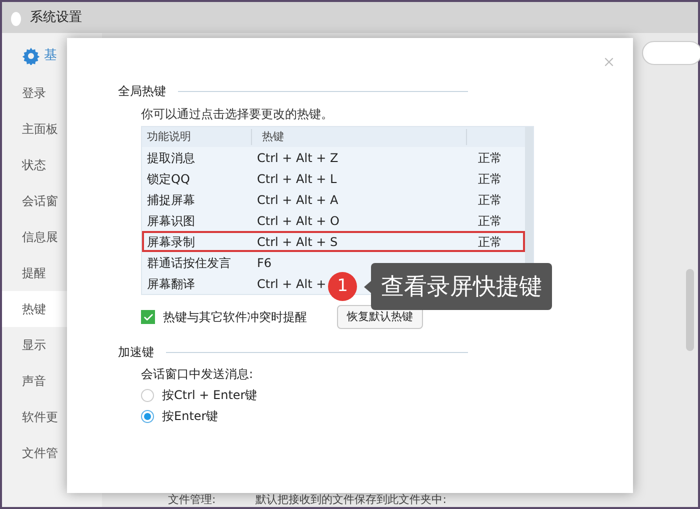 The width and height of the screenshot is (700, 509). Describe the element at coordinates (171, 221) in the screenshot. I see `table-cell: 屏幕识图` at that location.